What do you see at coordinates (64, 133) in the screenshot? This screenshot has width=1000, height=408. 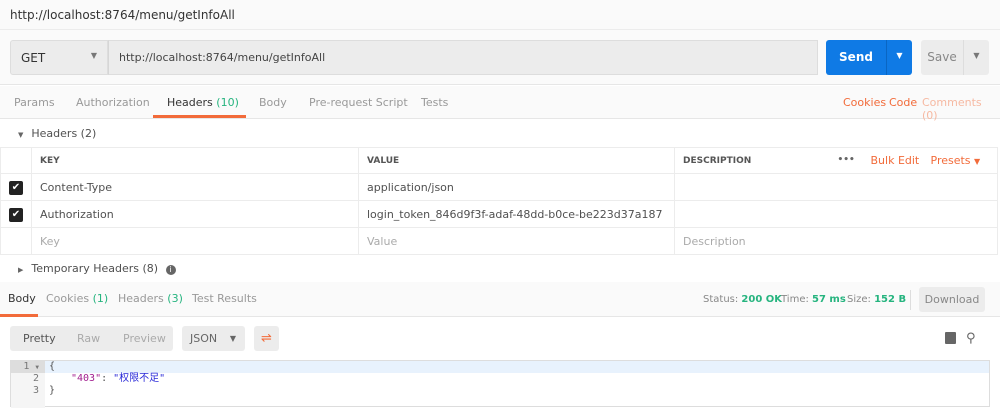 I see `headers-section-label: Headers (2)` at bounding box center [64, 133].